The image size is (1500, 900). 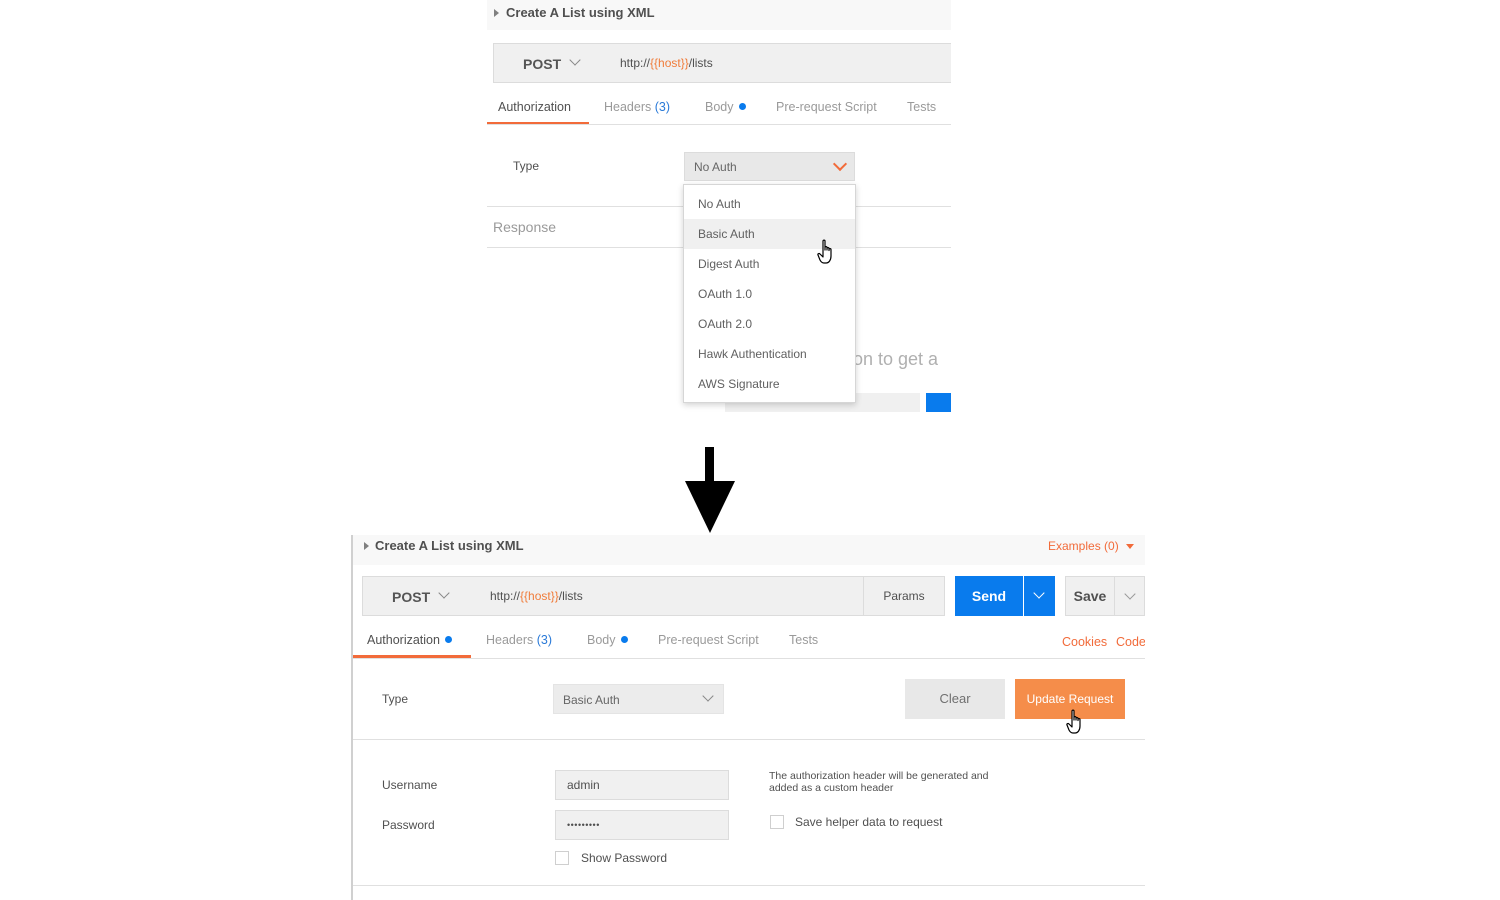 I want to click on username-label: Username, so click(x=410, y=785).